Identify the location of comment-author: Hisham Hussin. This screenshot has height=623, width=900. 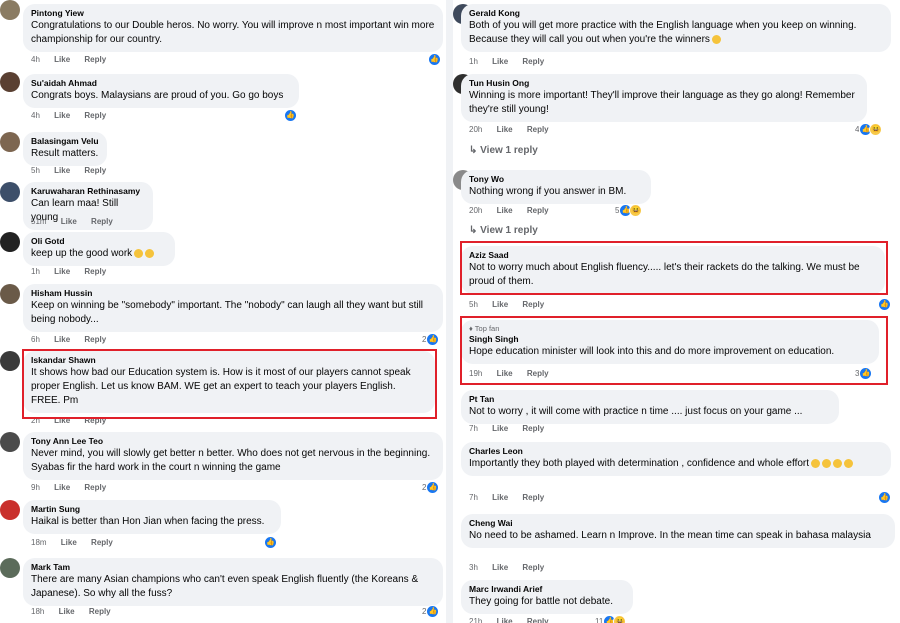
(233, 293).